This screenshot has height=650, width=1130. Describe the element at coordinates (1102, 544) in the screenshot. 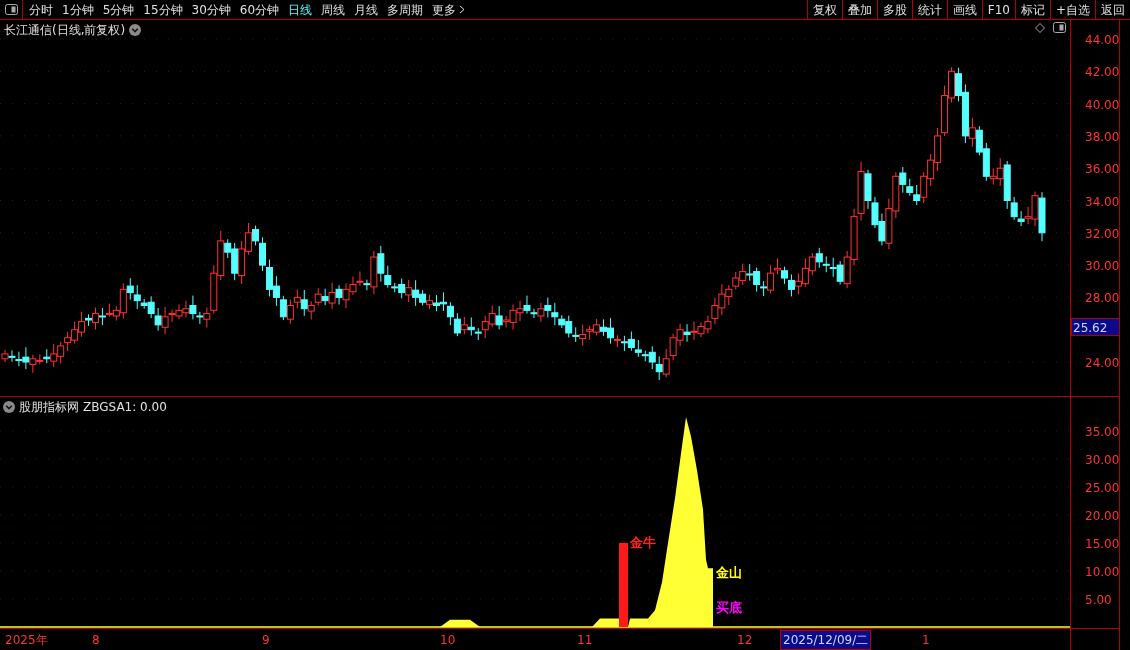

I see `indicator-axis-label: 15.00` at that location.